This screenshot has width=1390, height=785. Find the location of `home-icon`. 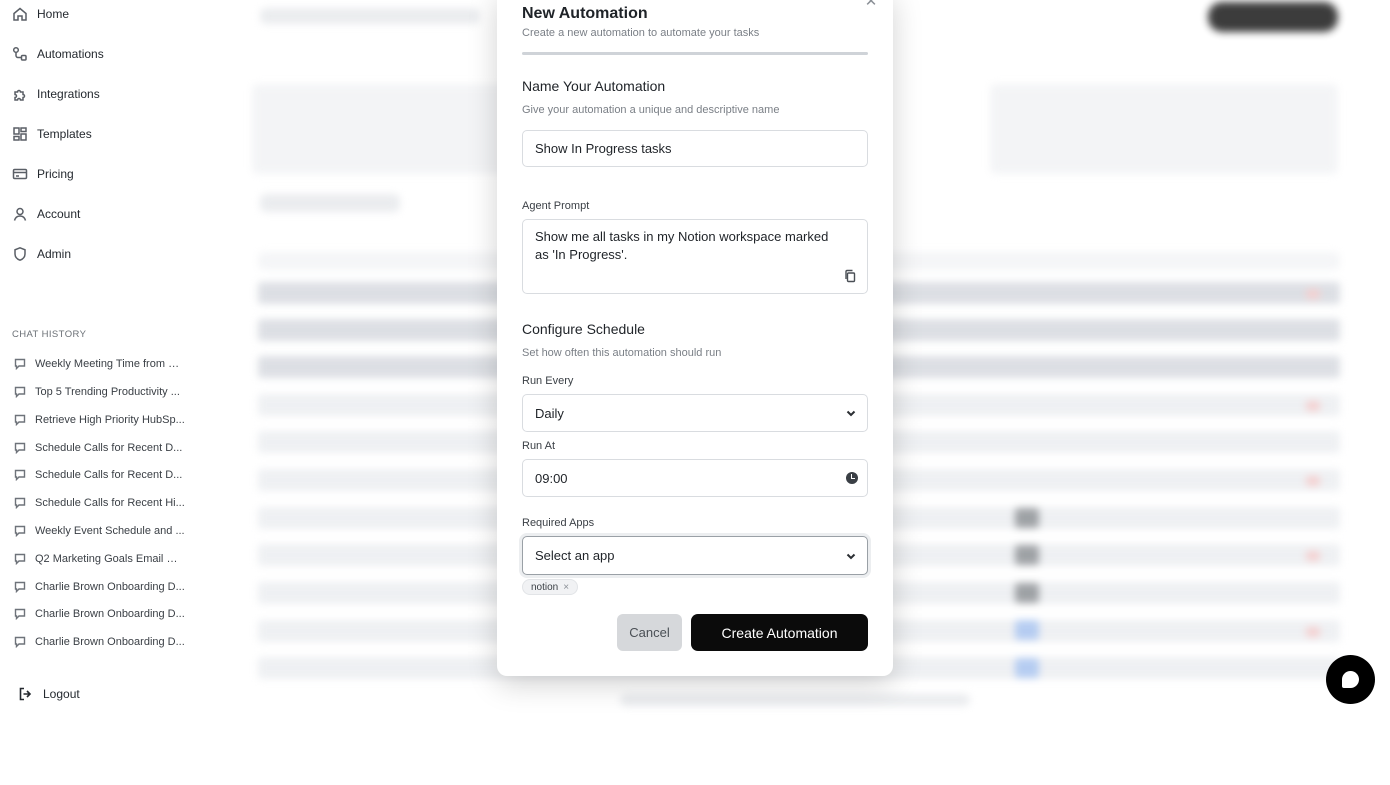

home-icon is located at coordinates (20, 14).